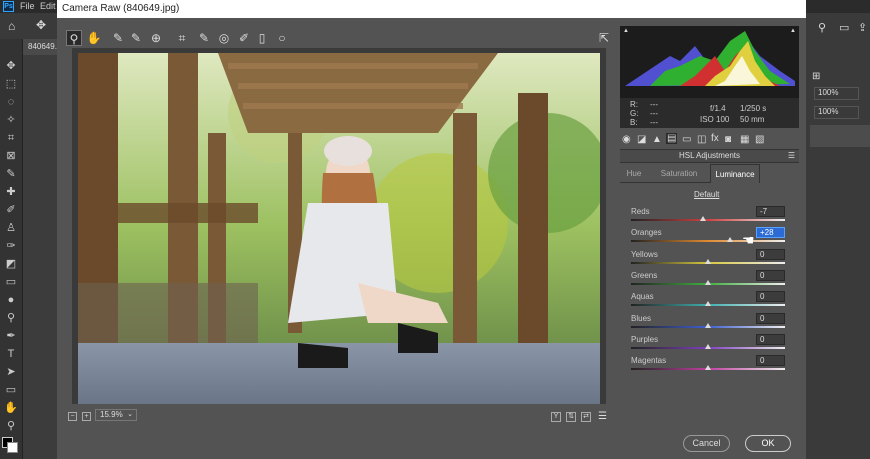 The width and height of the screenshot is (870, 459). What do you see at coordinates (844, 27) in the screenshot?
I see `workspace-icon: ▭` at bounding box center [844, 27].